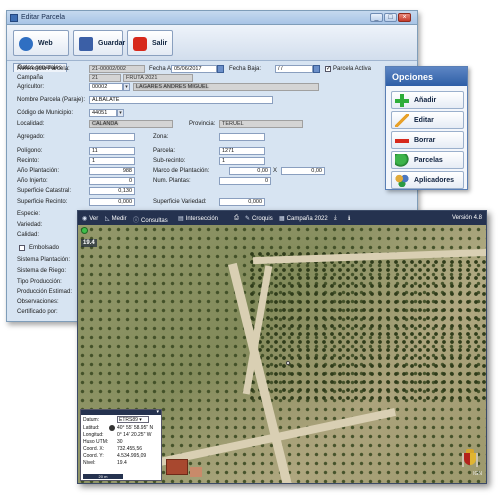 The height and width of the screenshot is (500, 500). Describe the element at coordinates (248, 219) in the screenshot. I see `pencil-icon: ✎` at that location.